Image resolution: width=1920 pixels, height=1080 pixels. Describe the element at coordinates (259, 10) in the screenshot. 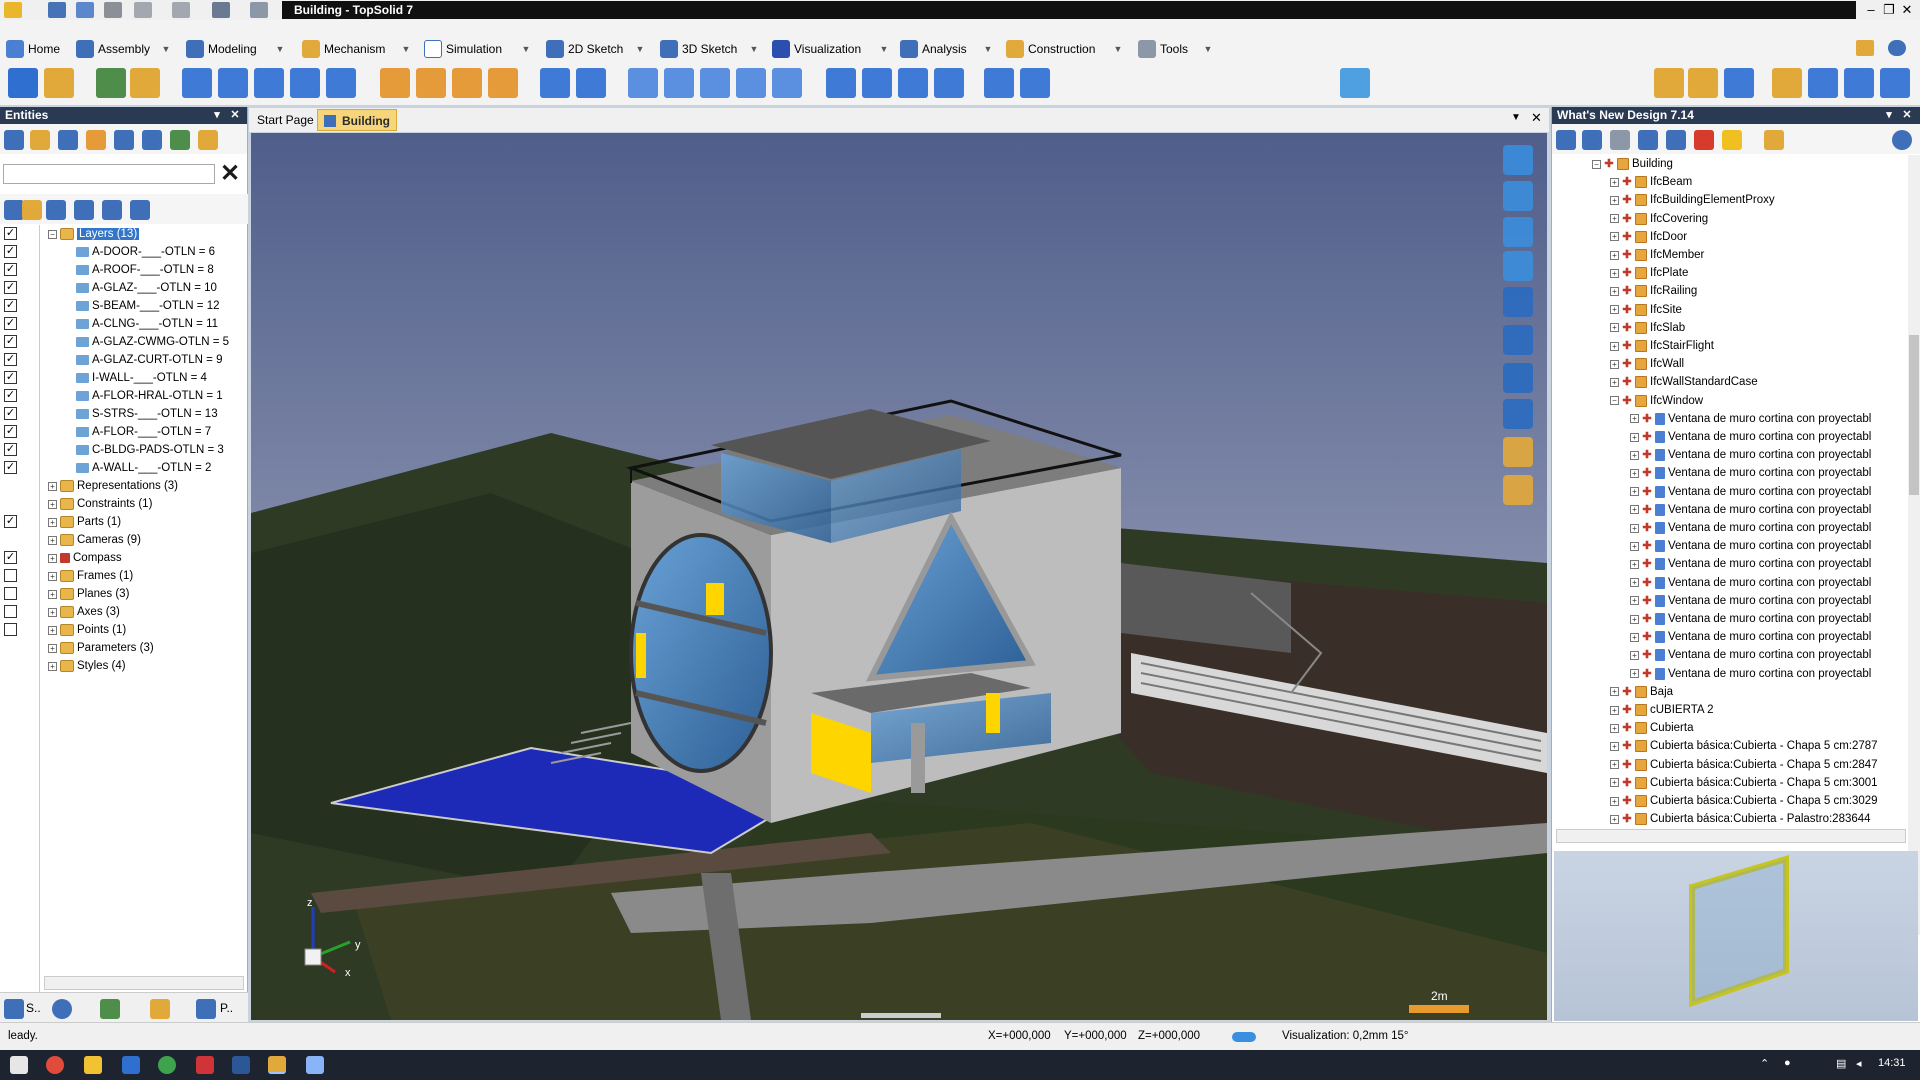

I see `refresh-icon` at that location.